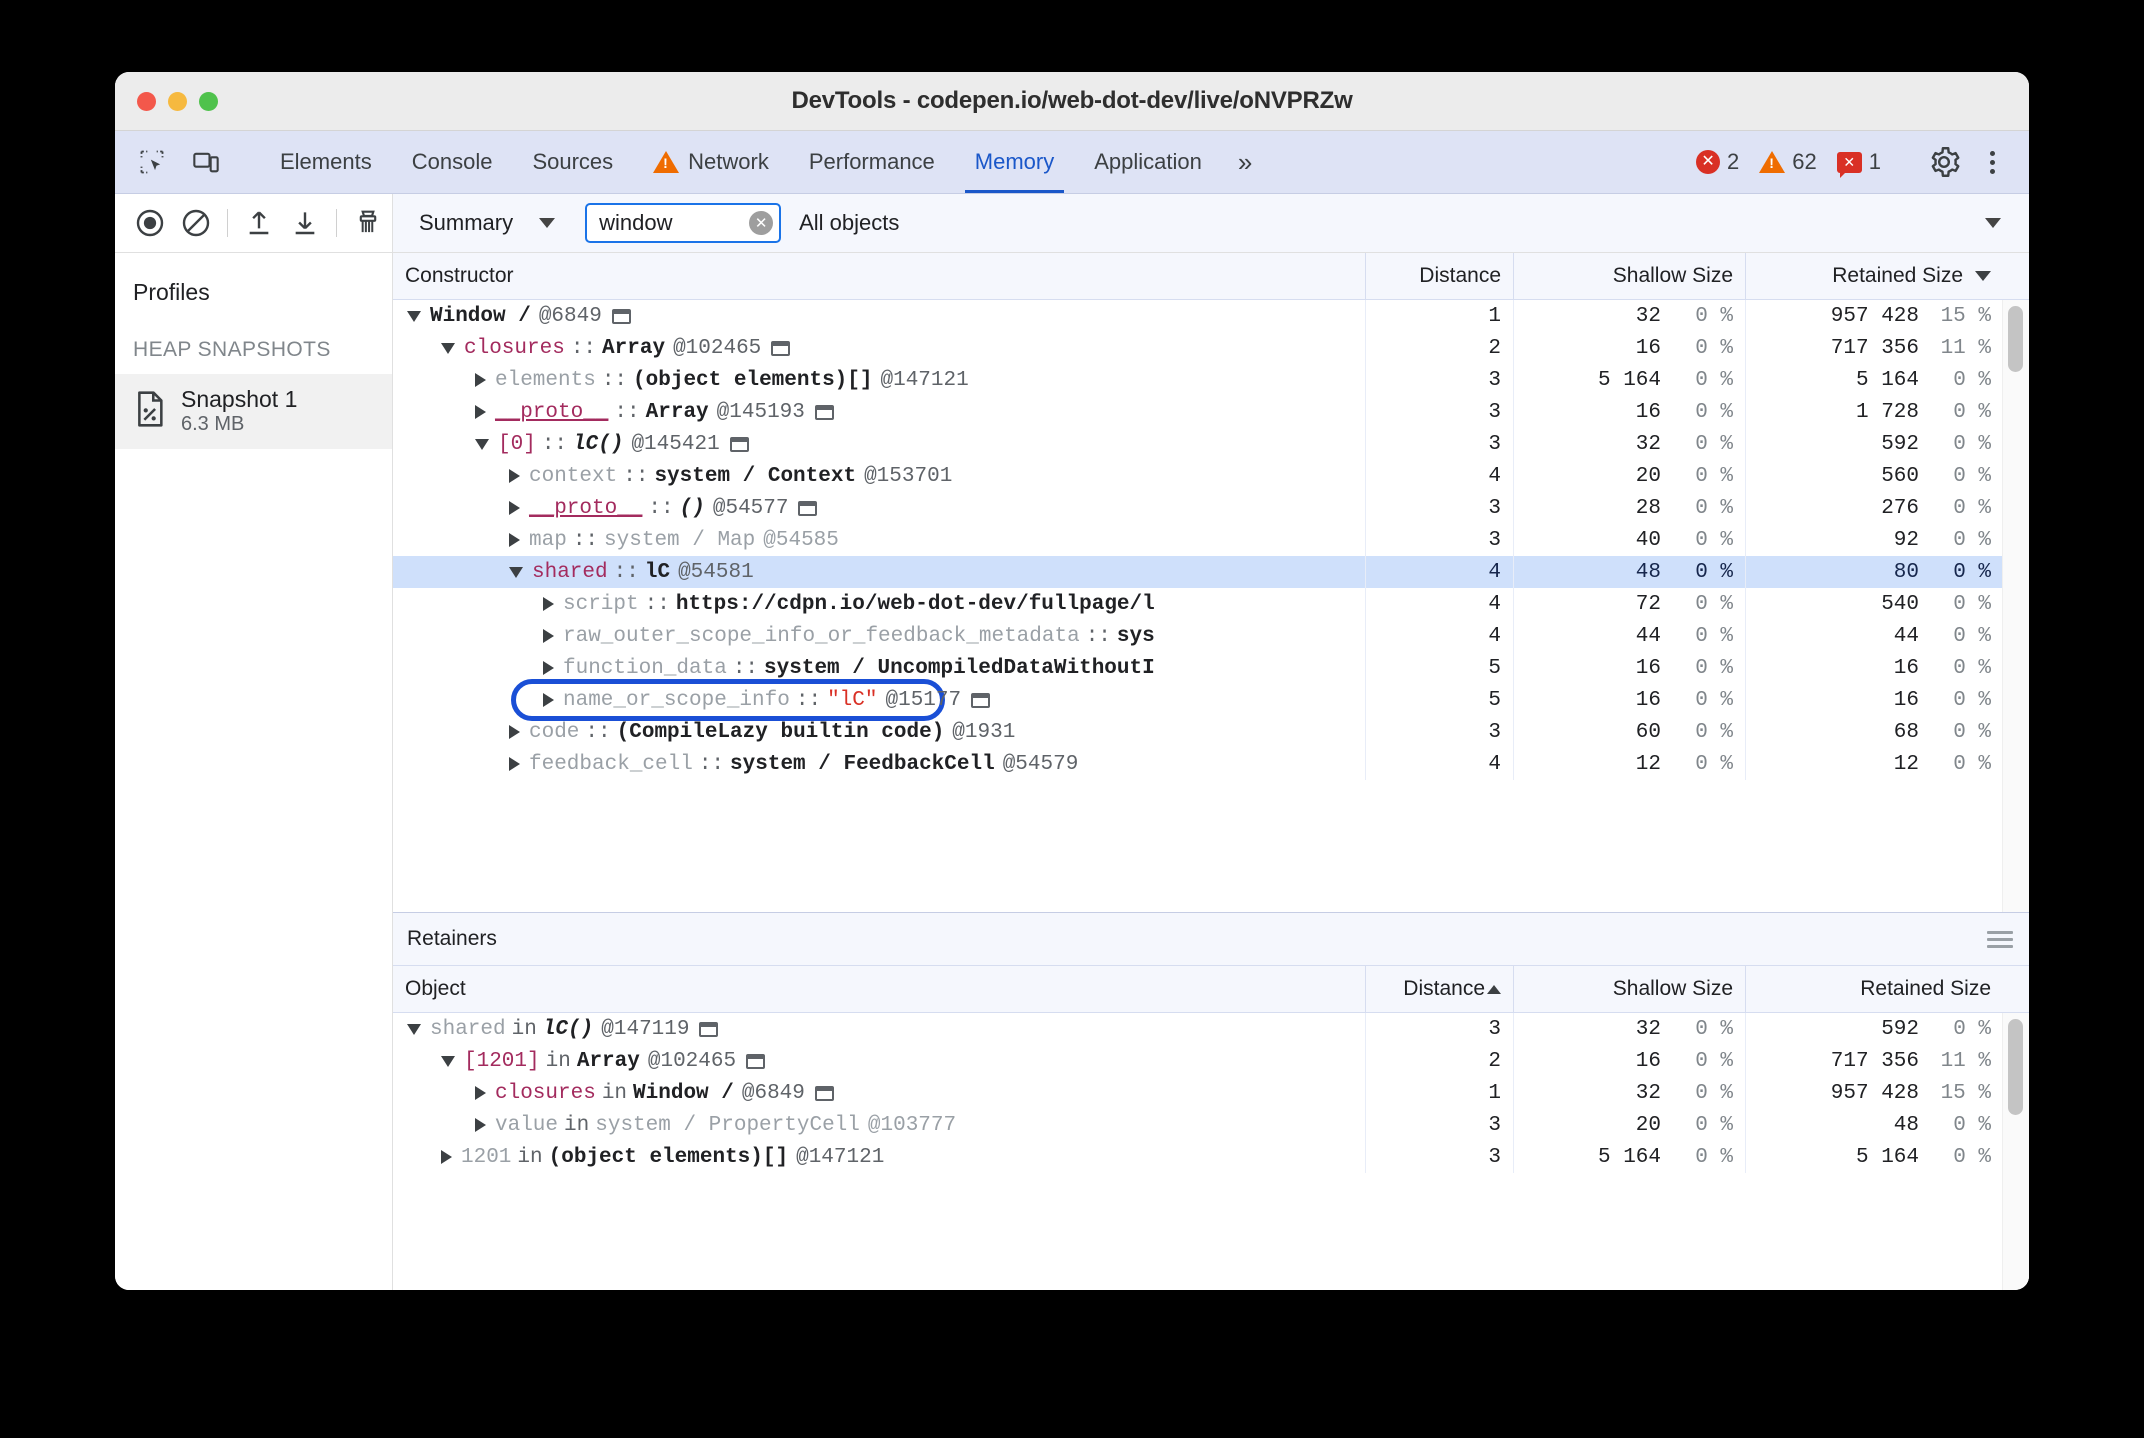 The image size is (2144, 1438). What do you see at coordinates (727, 1125) in the screenshot?
I see `row-class-name: system / PropertyCell` at bounding box center [727, 1125].